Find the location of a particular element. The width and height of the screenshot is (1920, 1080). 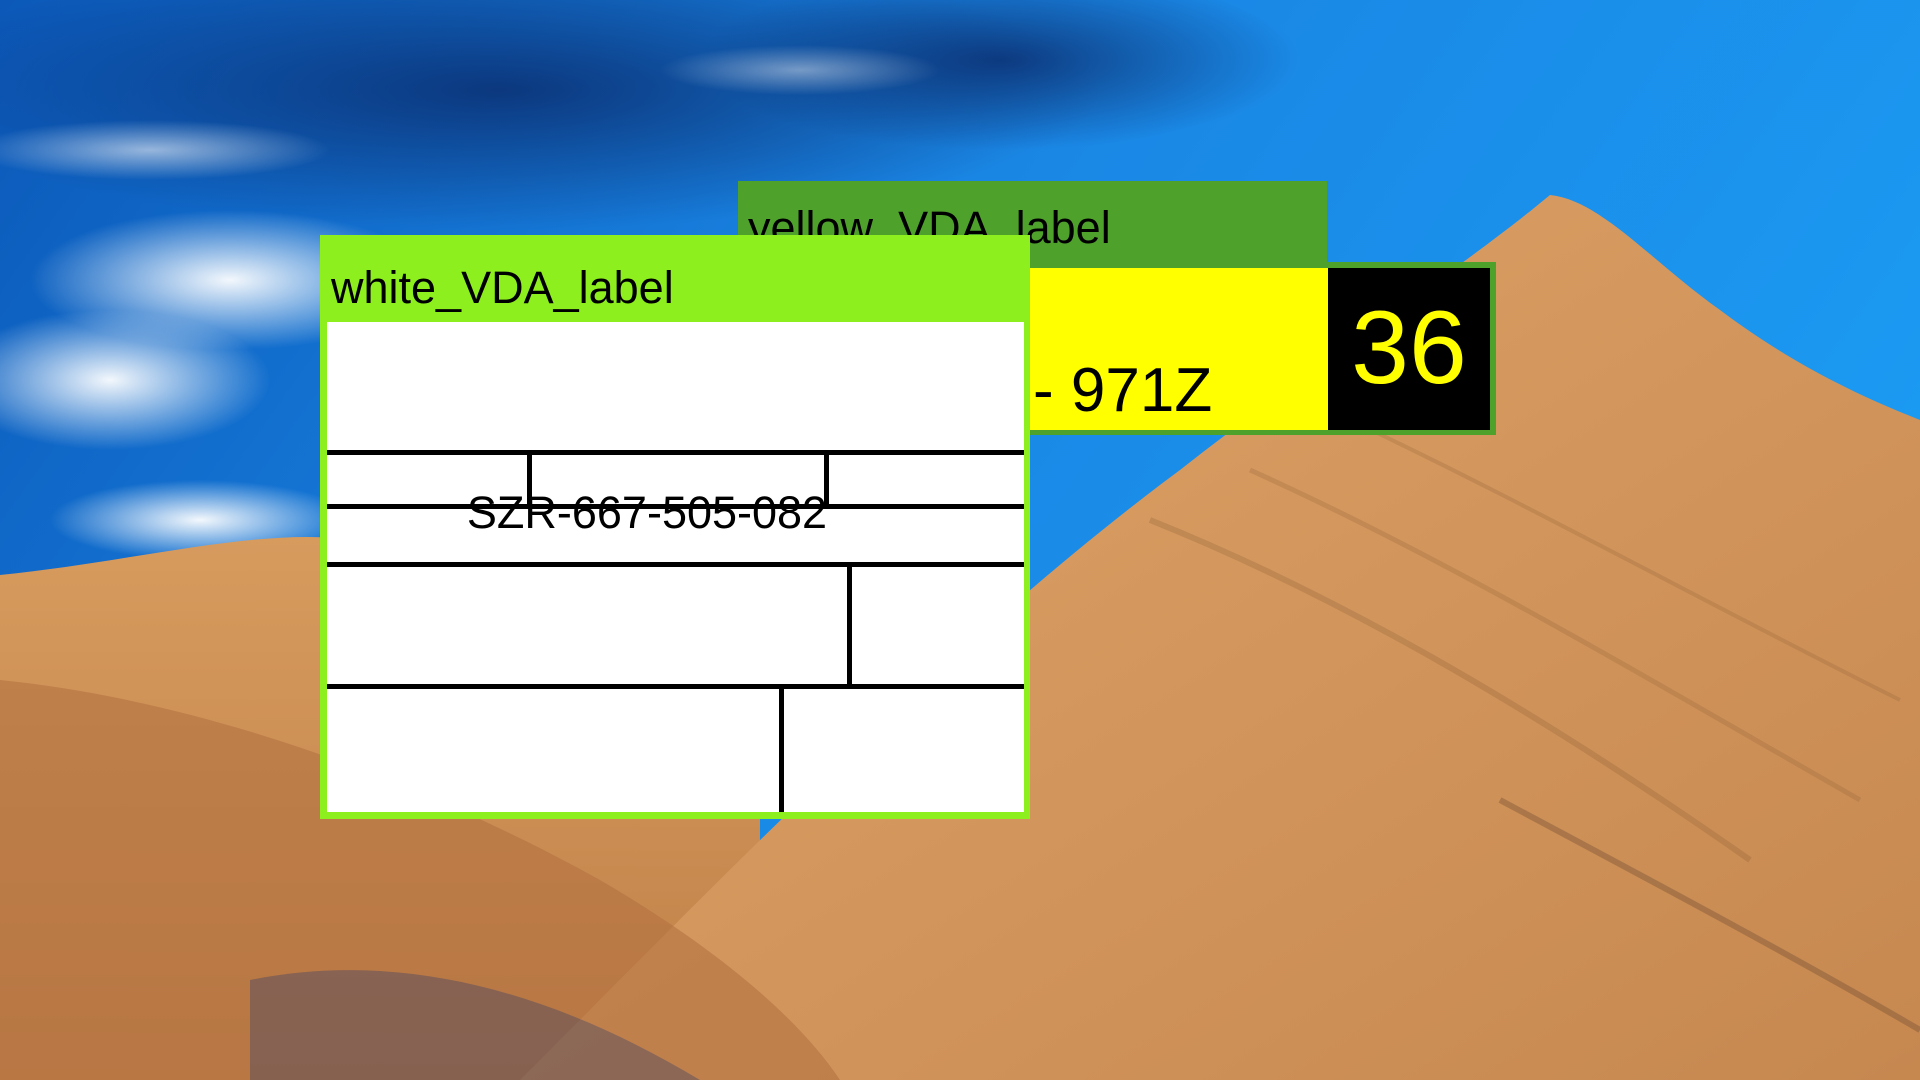

yellow-label-number: 36 is located at coordinates (1409, 348).